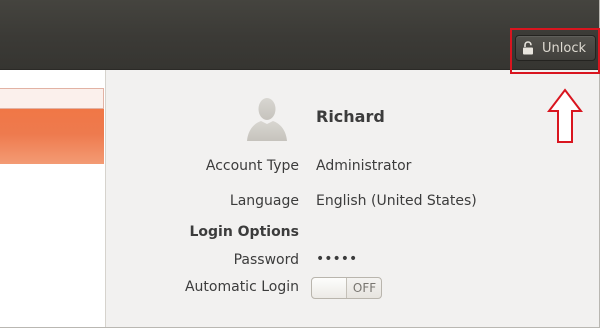 The height and width of the screenshot is (331, 605). What do you see at coordinates (528, 48) in the screenshot?
I see `padlock-open-icon` at bounding box center [528, 48].